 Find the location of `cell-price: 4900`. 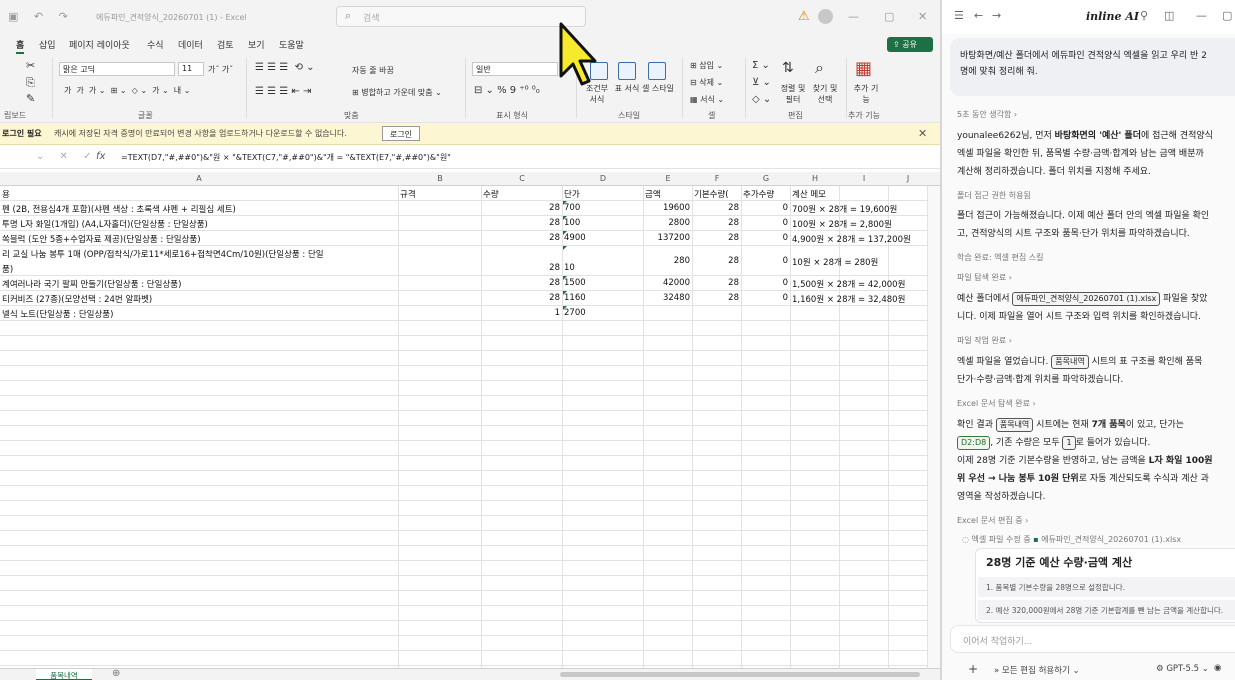

cell-price: 4900 is located at coordinates (575, 238).